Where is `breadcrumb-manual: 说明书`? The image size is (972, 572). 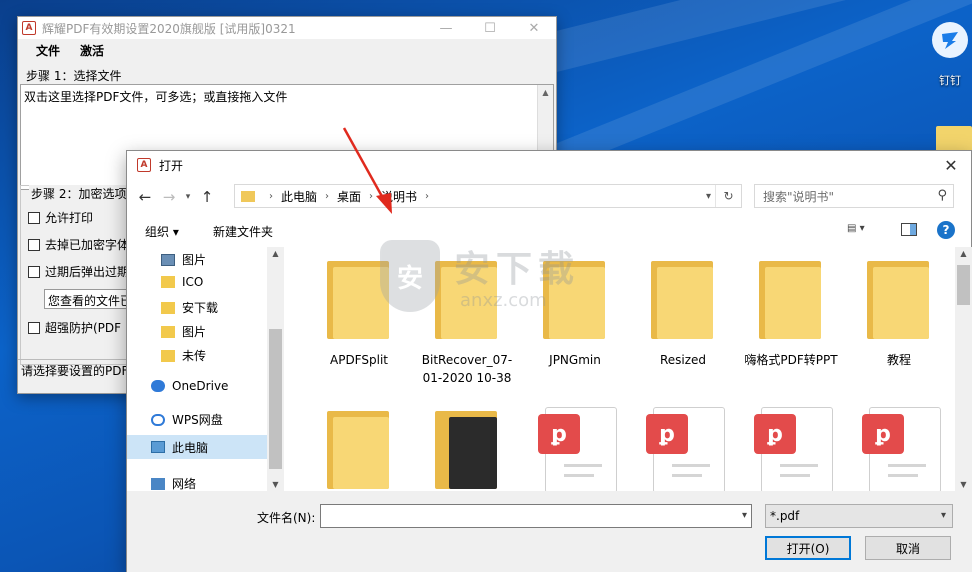
breadcrumb-manual: 说明书 is located at coordinates (399, 196).